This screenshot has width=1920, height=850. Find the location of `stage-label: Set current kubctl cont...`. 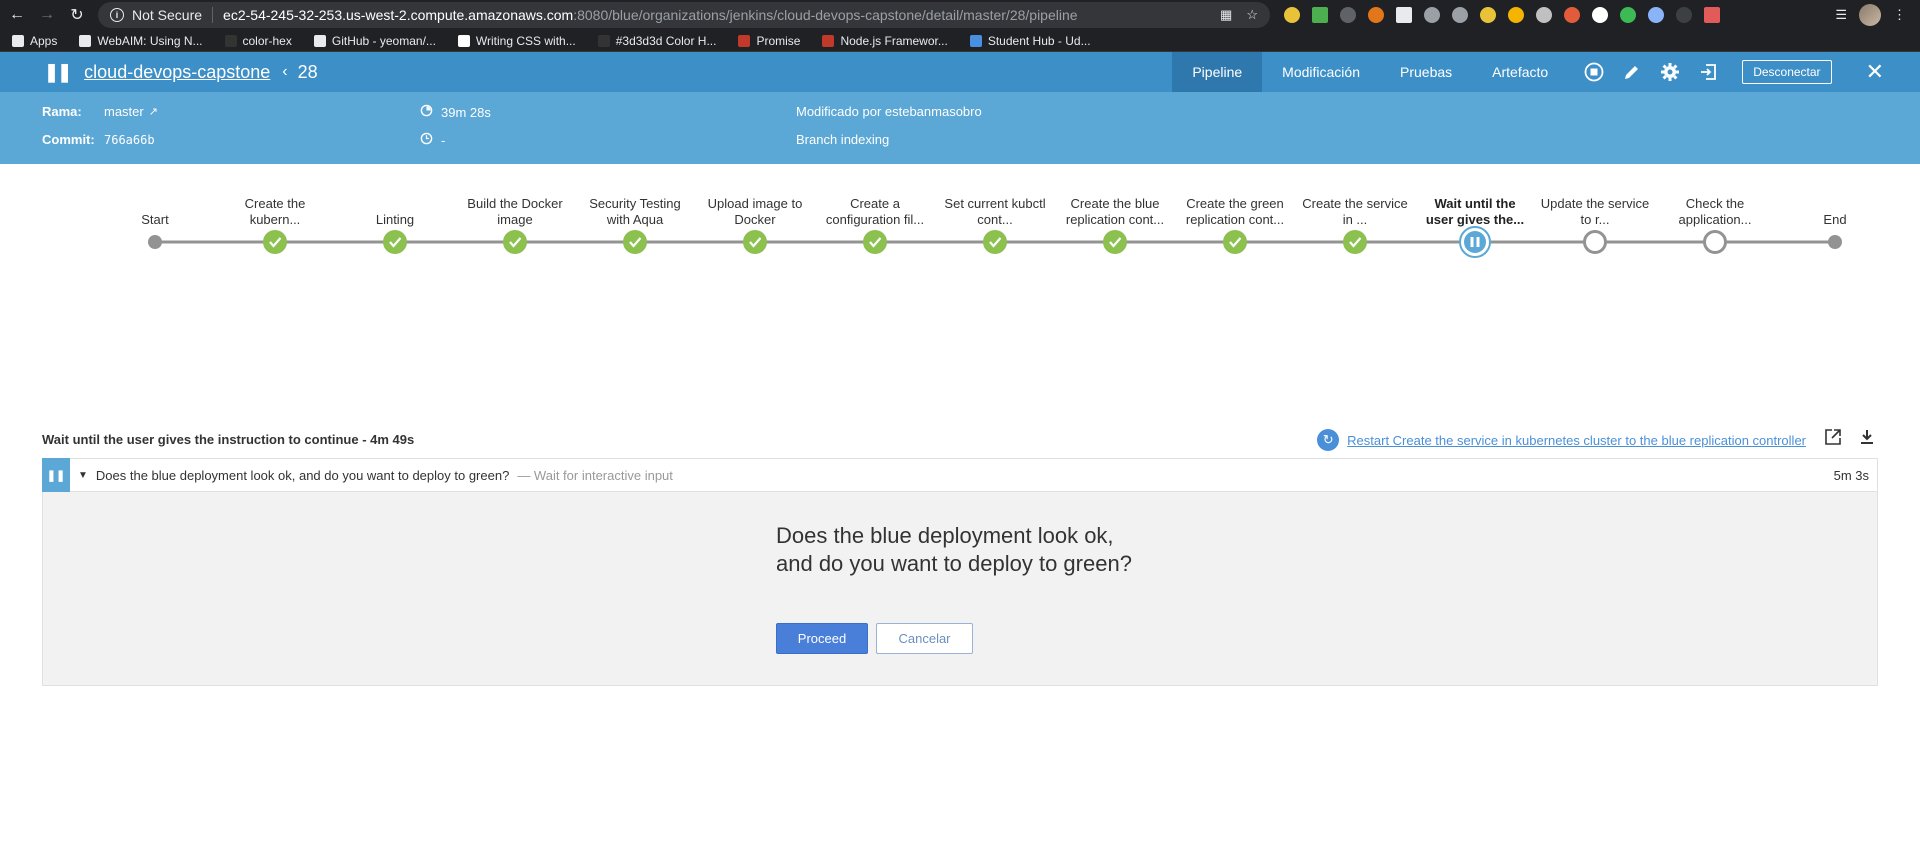

stage-label: Set current kubctl cont... is located at coordinates (995, 212).